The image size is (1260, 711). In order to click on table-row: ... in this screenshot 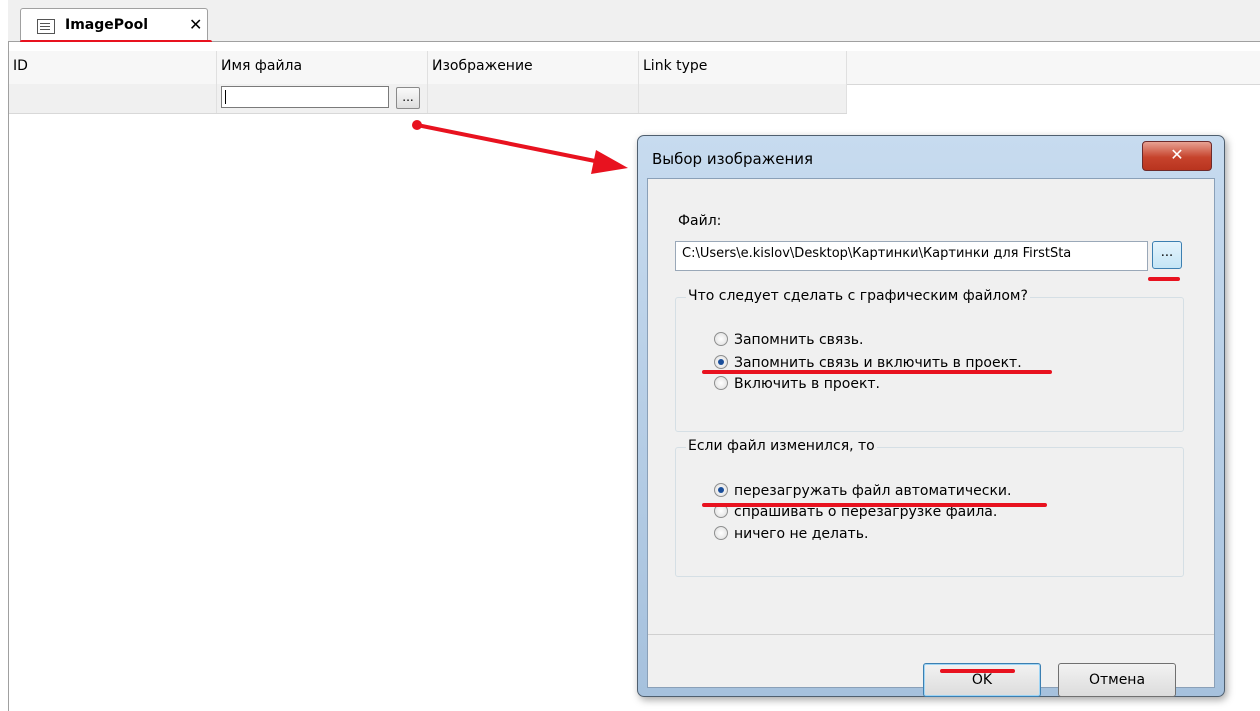, I will do `click(428, 99)`.